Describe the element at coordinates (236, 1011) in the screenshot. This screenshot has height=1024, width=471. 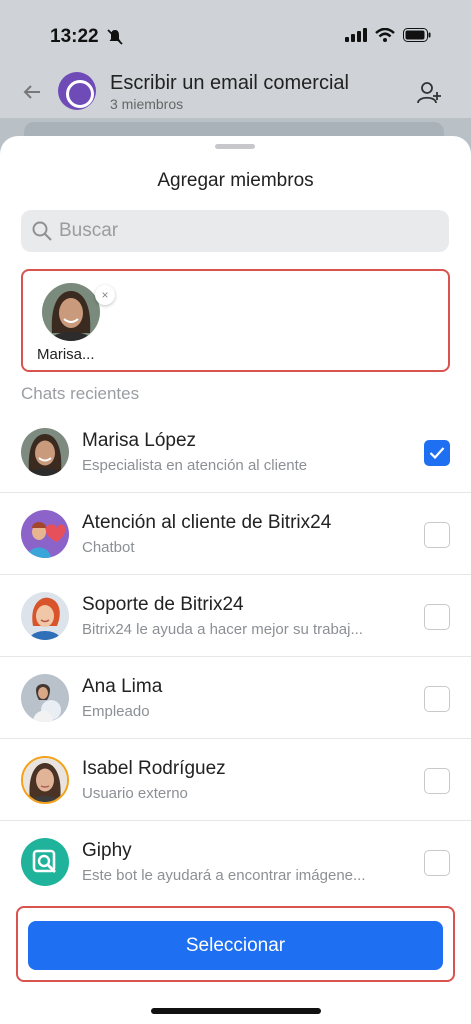
I see `home-indicator` at that location.